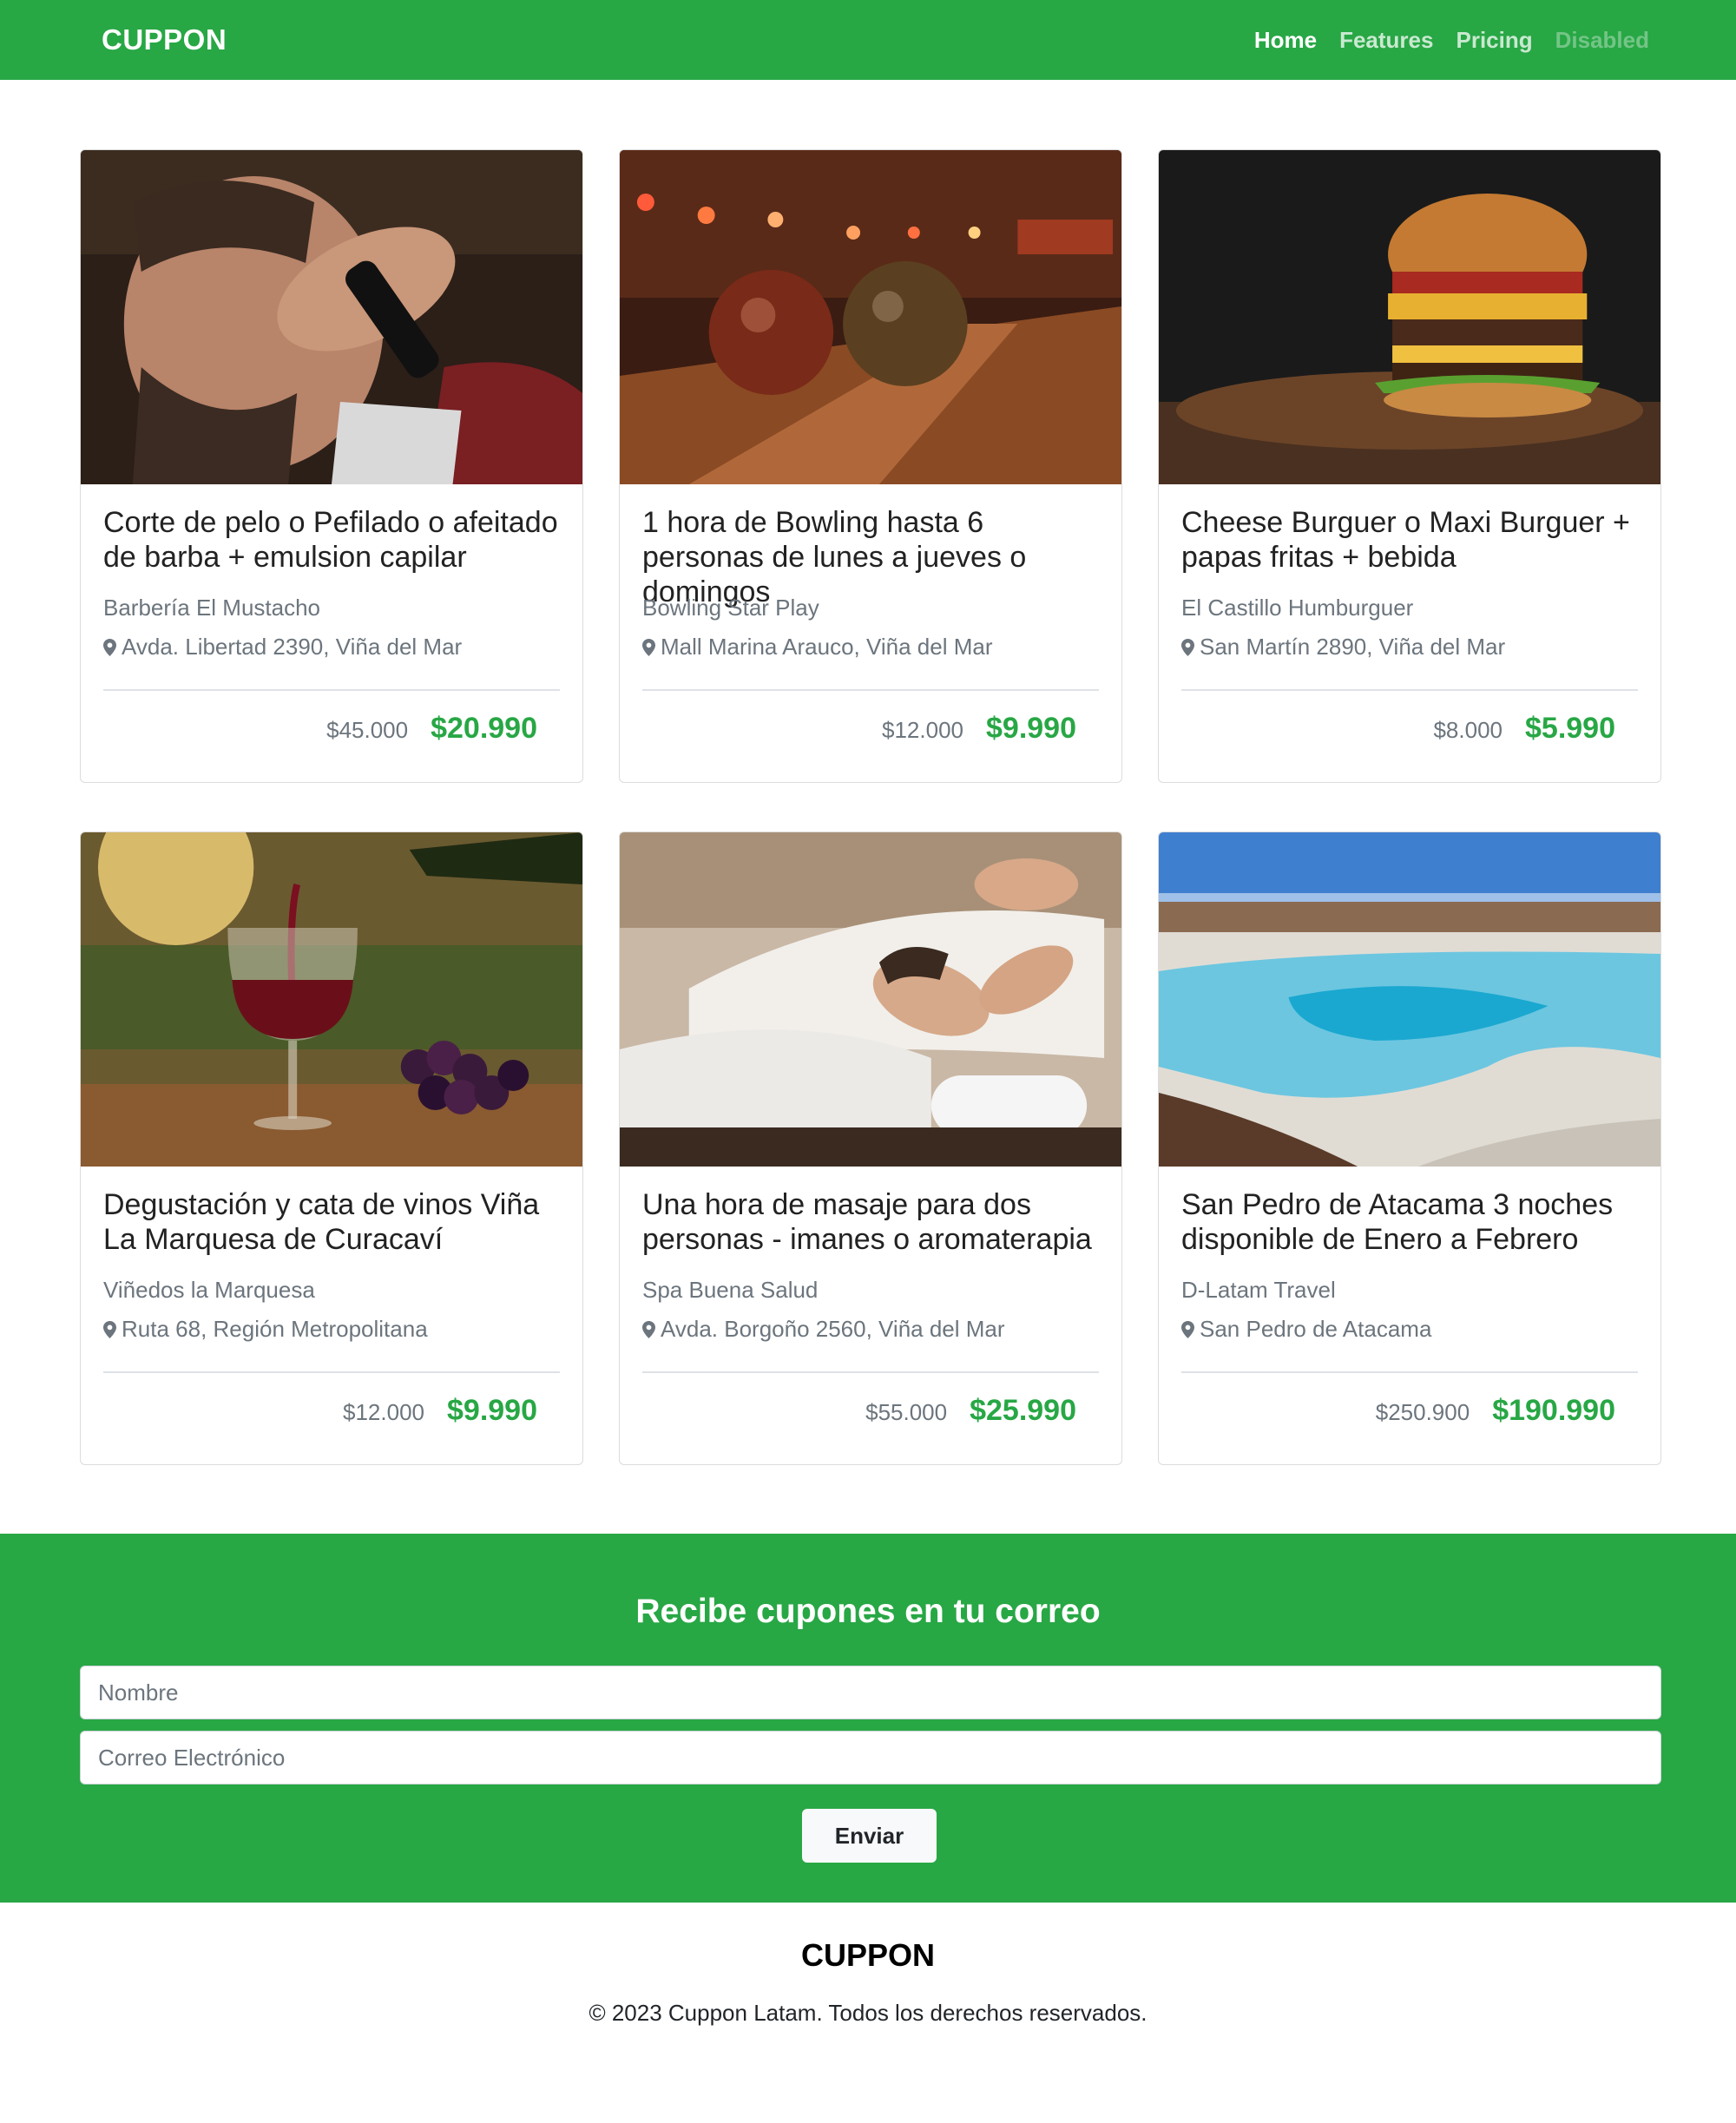  I want to click on original-price: $55.000, so click(906, 1412).